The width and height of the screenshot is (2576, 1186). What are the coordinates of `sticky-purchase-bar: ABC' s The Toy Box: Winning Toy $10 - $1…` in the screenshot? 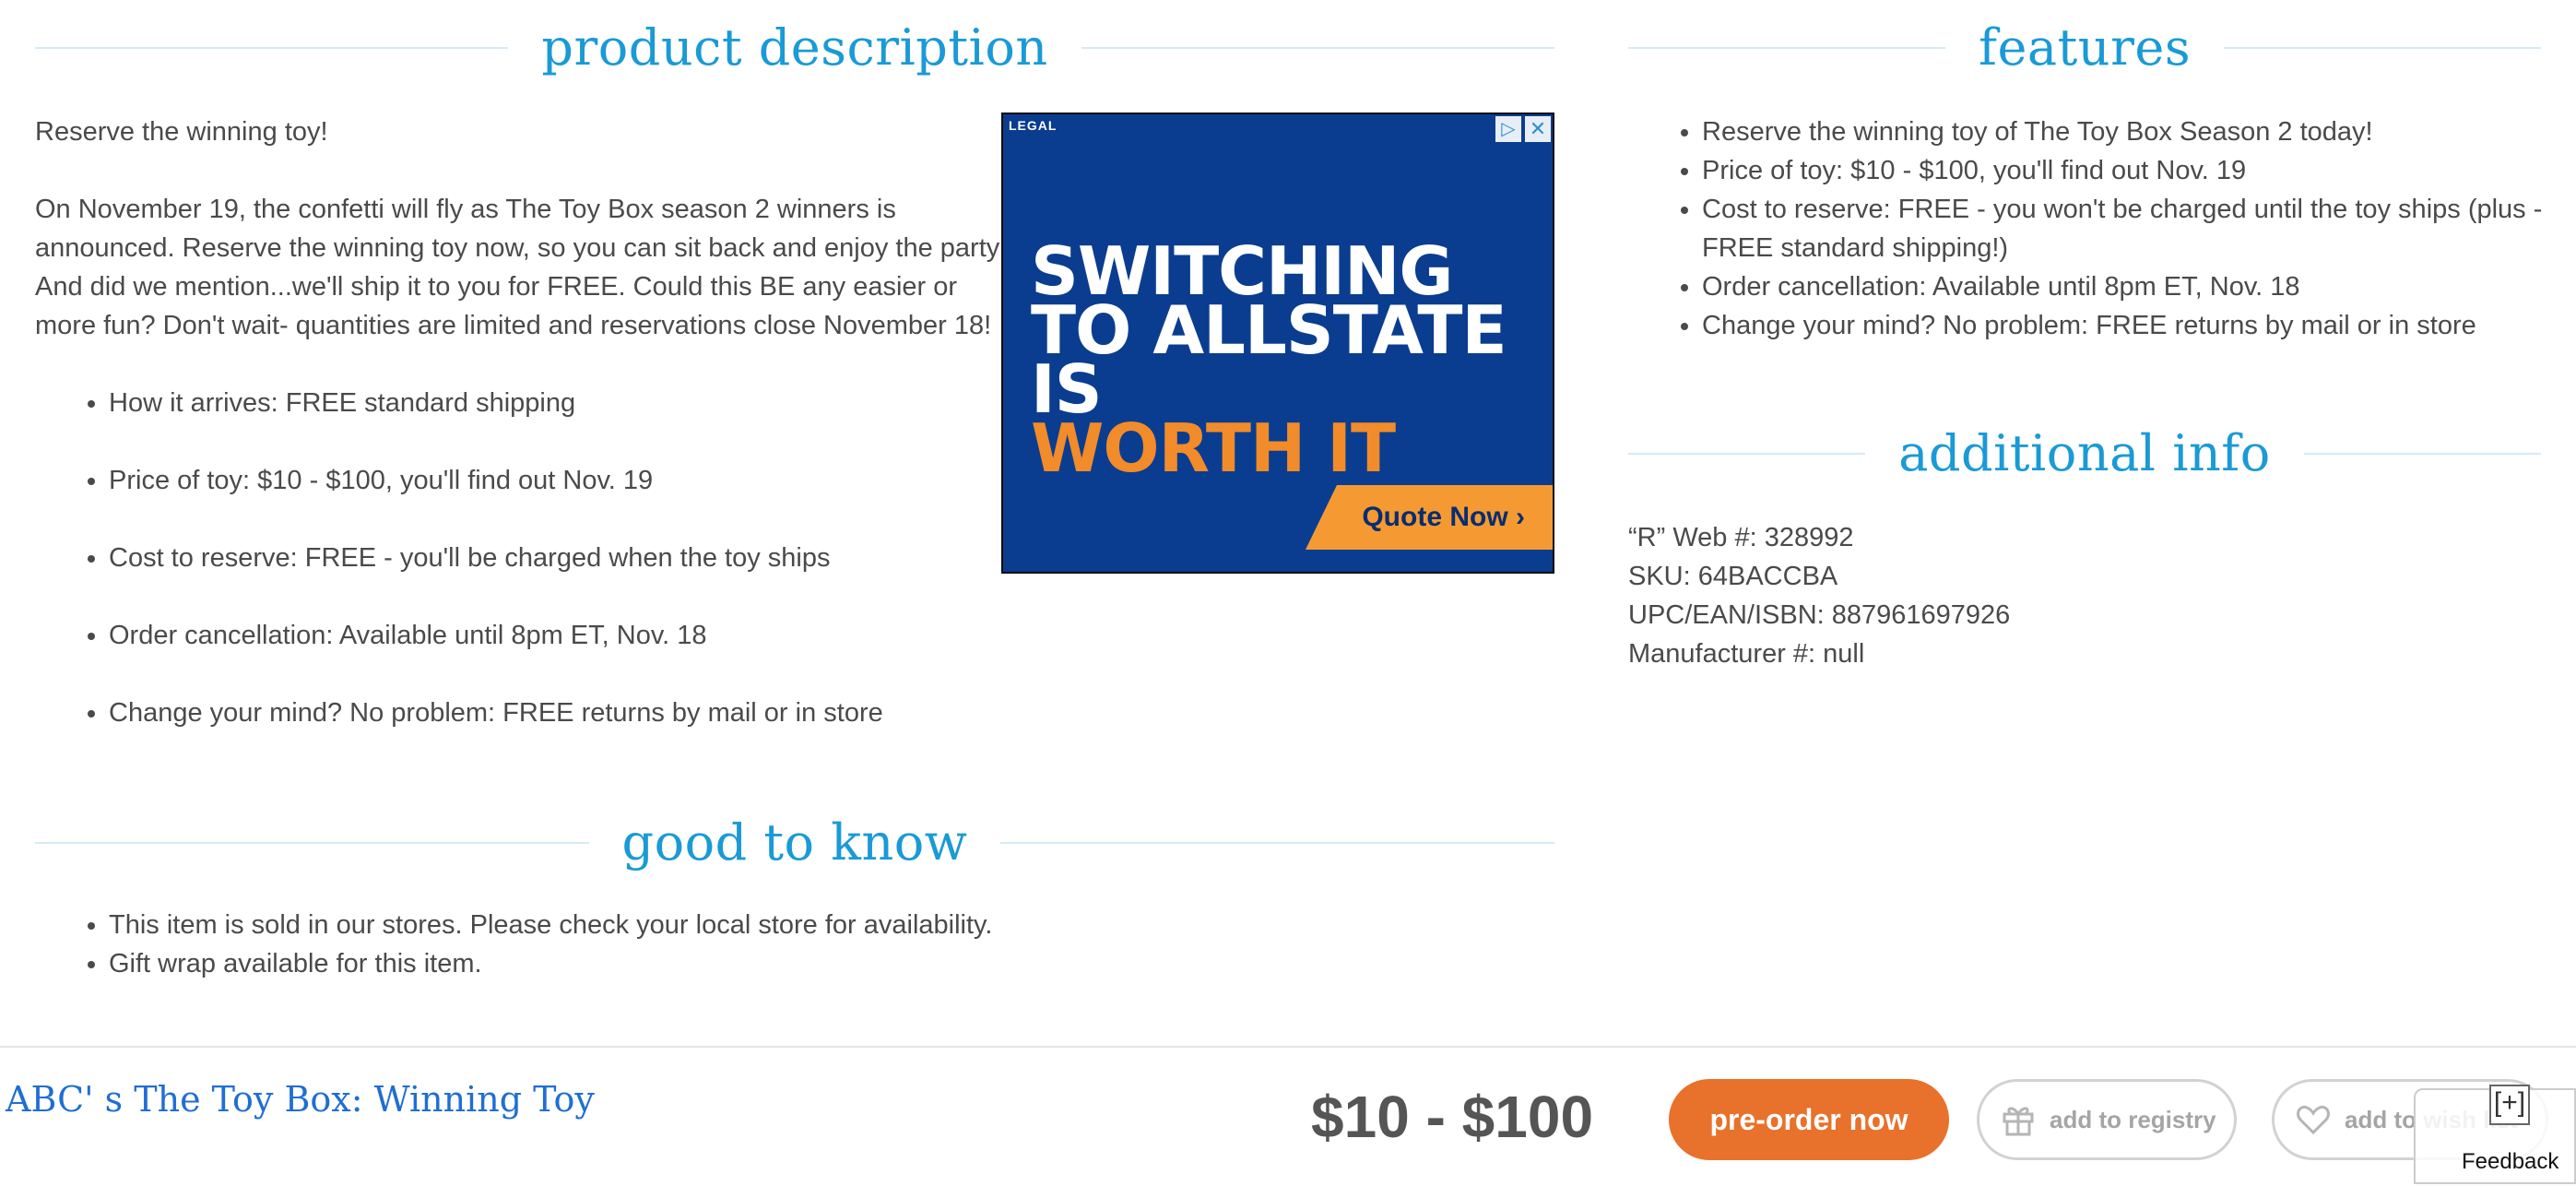 It's located at (1288, 1116).